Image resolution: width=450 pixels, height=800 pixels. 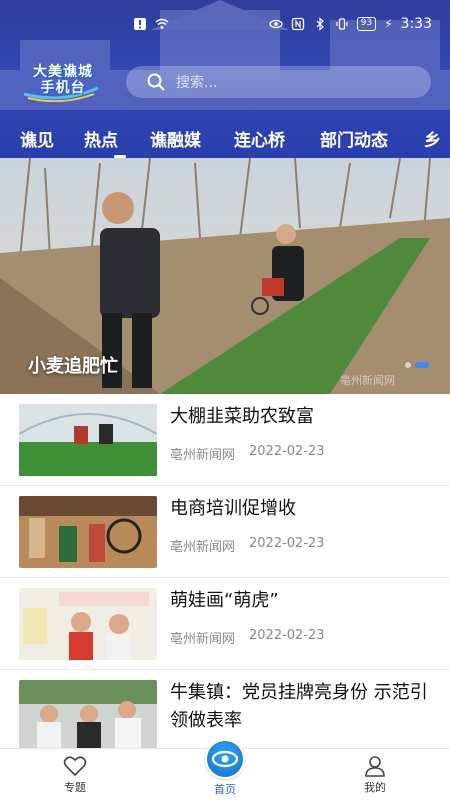 I want to click on logo-text: 大美谯城 手机台, so click(x=63, y=80).